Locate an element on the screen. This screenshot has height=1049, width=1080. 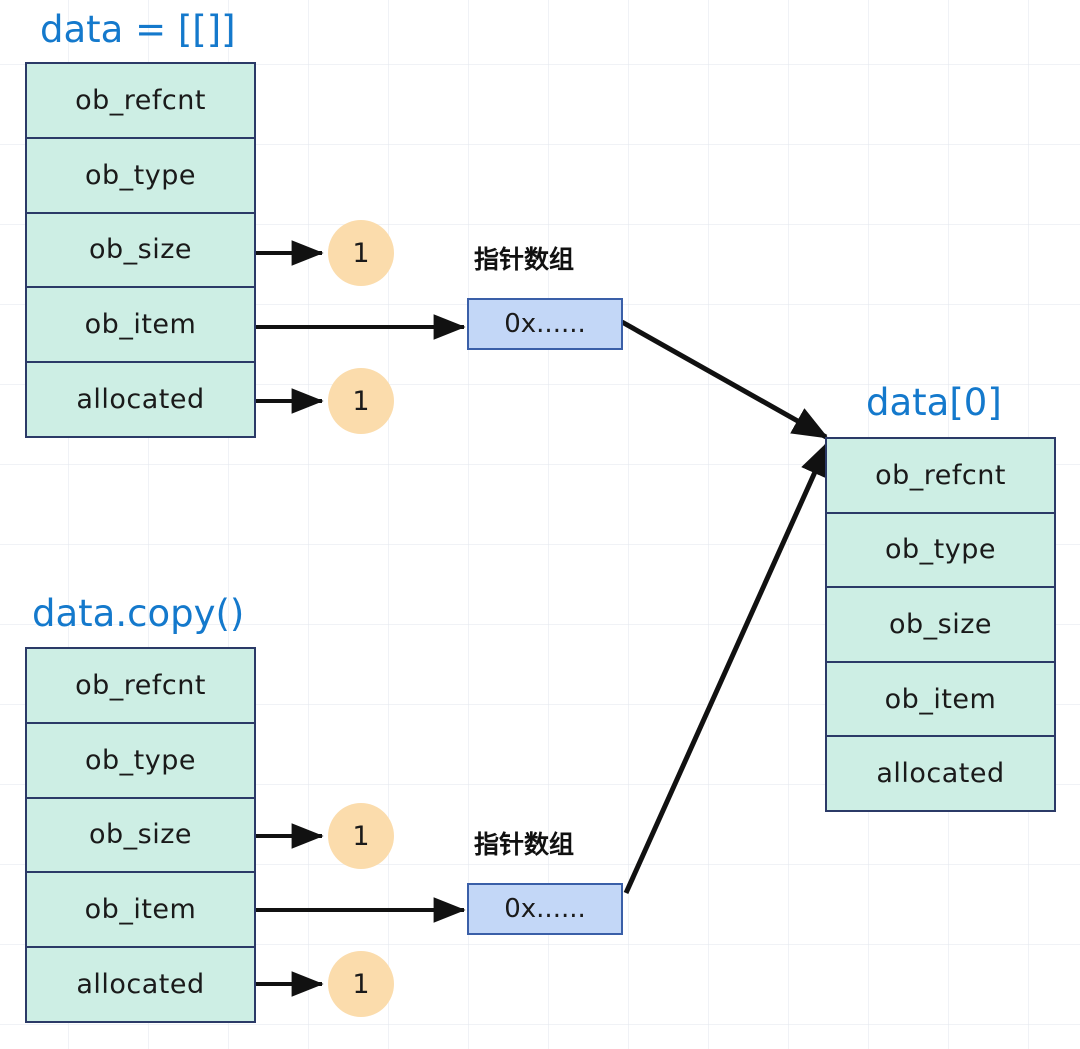
pointer-array-label-bottom: 指针数组 is located at coordinates (524, 844).